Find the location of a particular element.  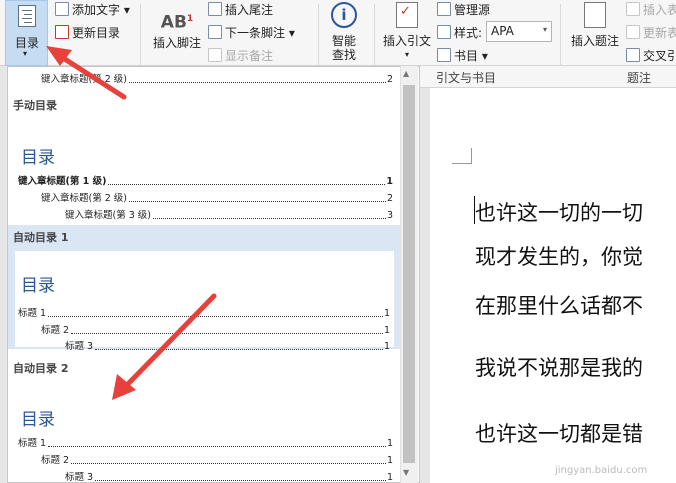

manage-sources-icon is located at coordinates (444, 9).